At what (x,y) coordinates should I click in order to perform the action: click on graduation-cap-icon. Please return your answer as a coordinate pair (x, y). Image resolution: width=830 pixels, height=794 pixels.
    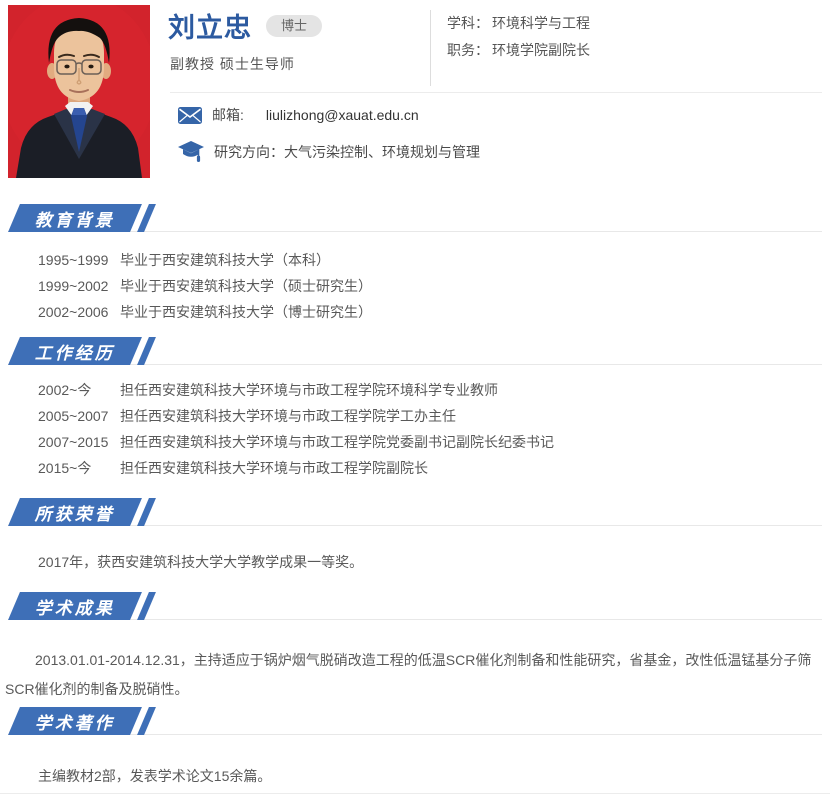
    Looking at the image, I should click on (191, 152).